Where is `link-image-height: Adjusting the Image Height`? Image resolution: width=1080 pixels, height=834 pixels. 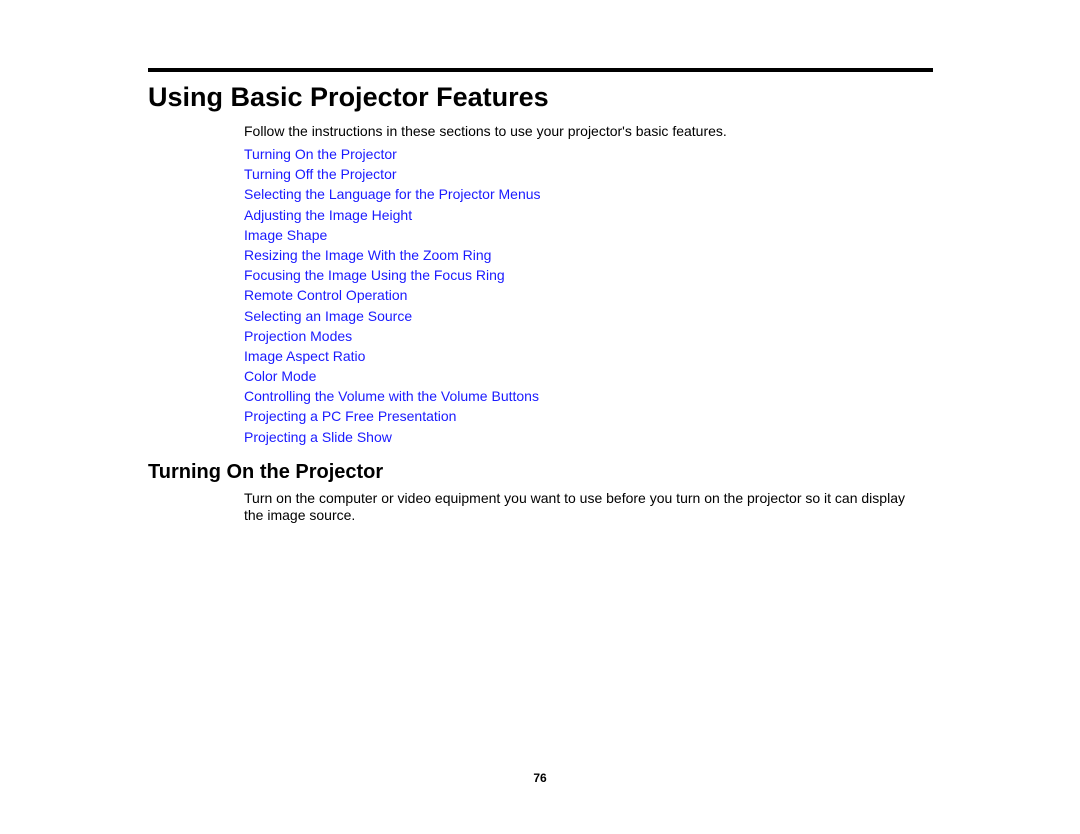
link-image-height: Adjusting the Image Height is located at coordinates (328, 215).